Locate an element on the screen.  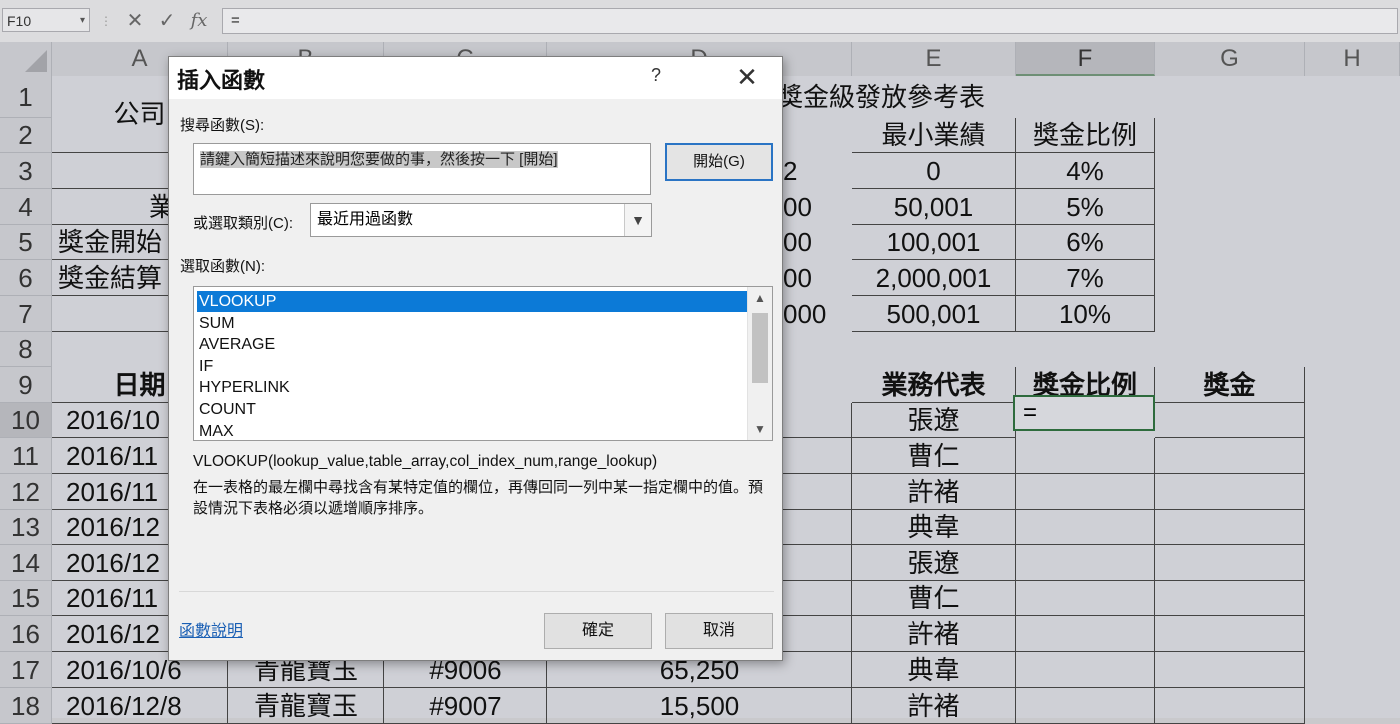
category-label: 或選取類別(C): is located at coordinates (243, 223).